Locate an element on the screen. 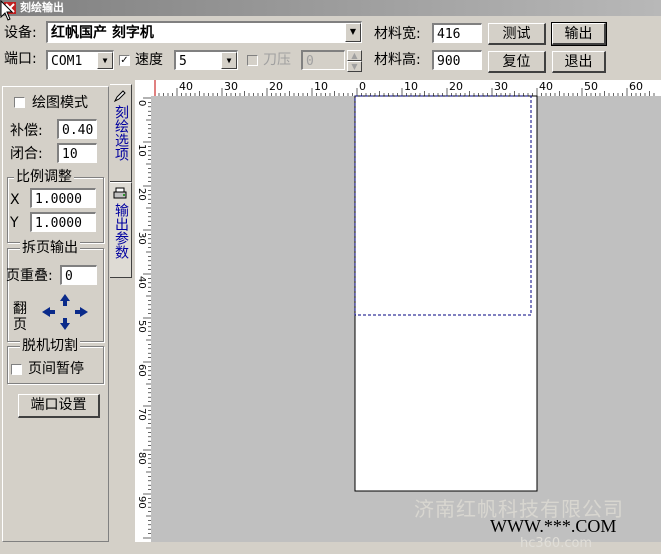 Image resolution: width=661 pixels, height=554 pixels. device-label: 设备: is located at coordinates (20, 33).